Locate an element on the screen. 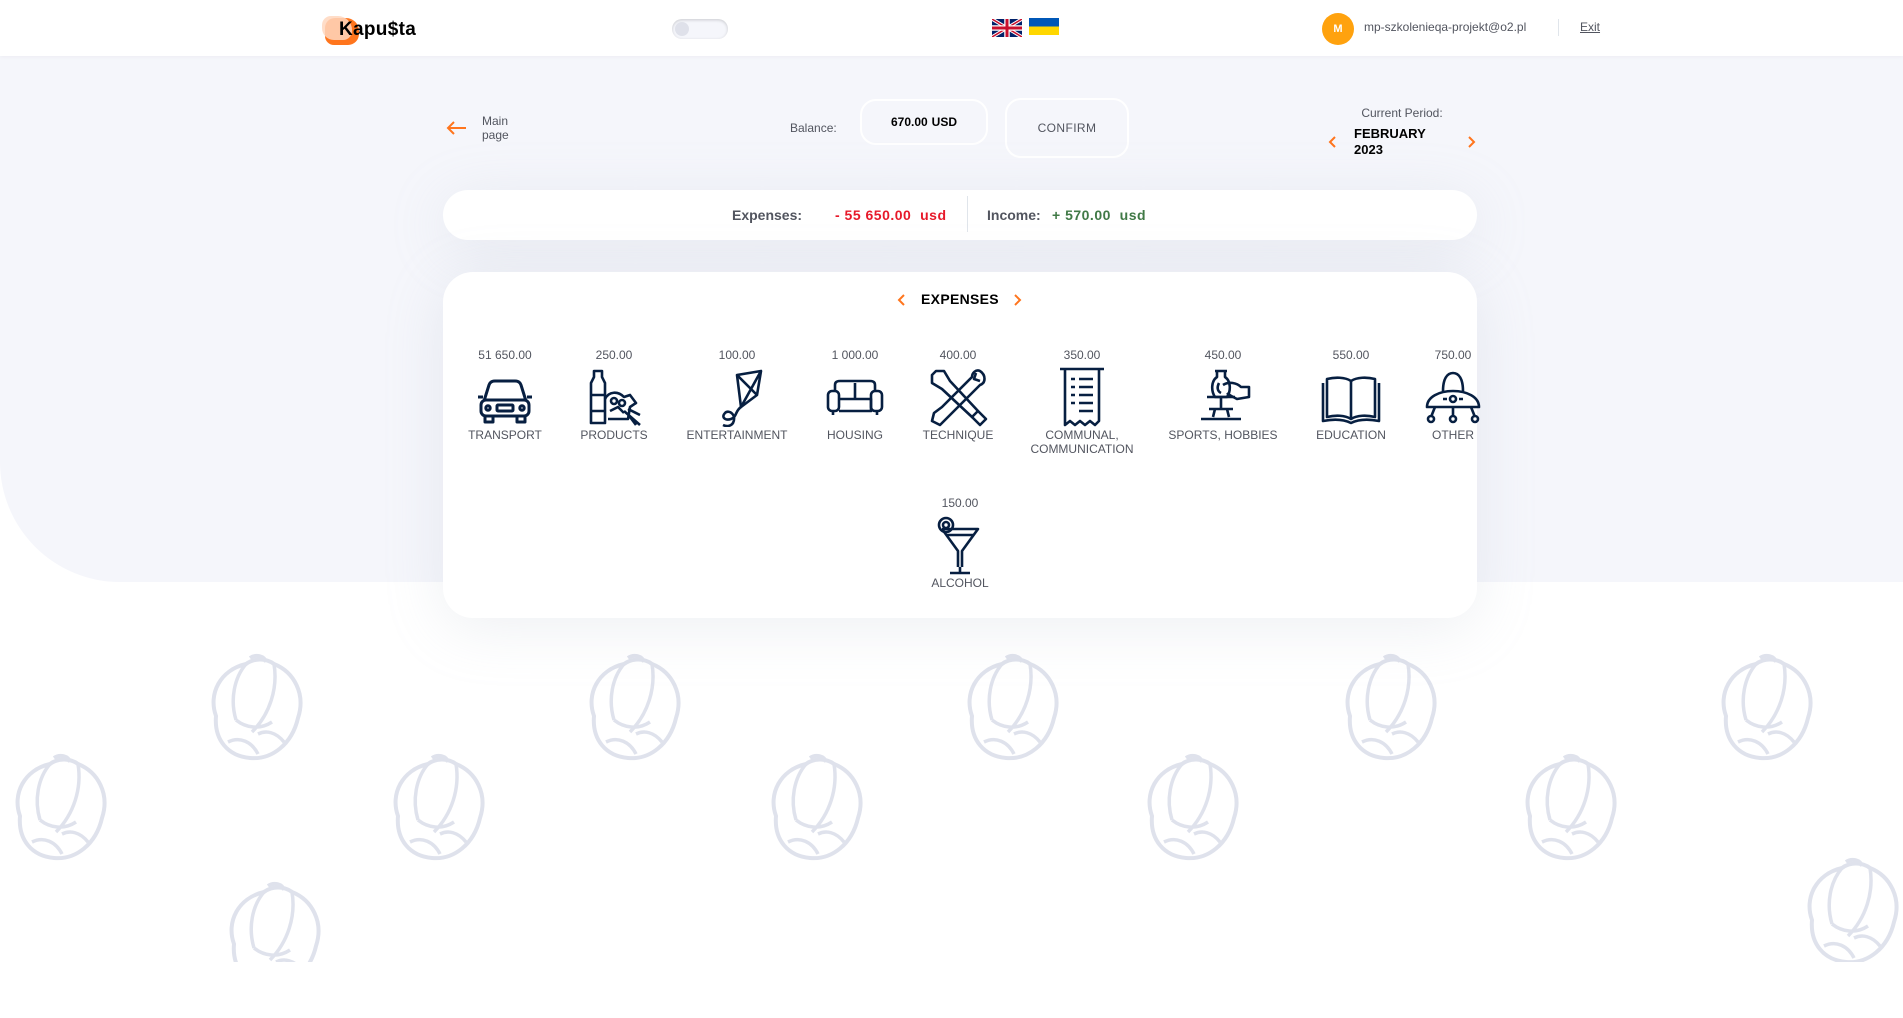  category-technique: 400.00 TECHNIQUE is located at coordinates (958, 395).